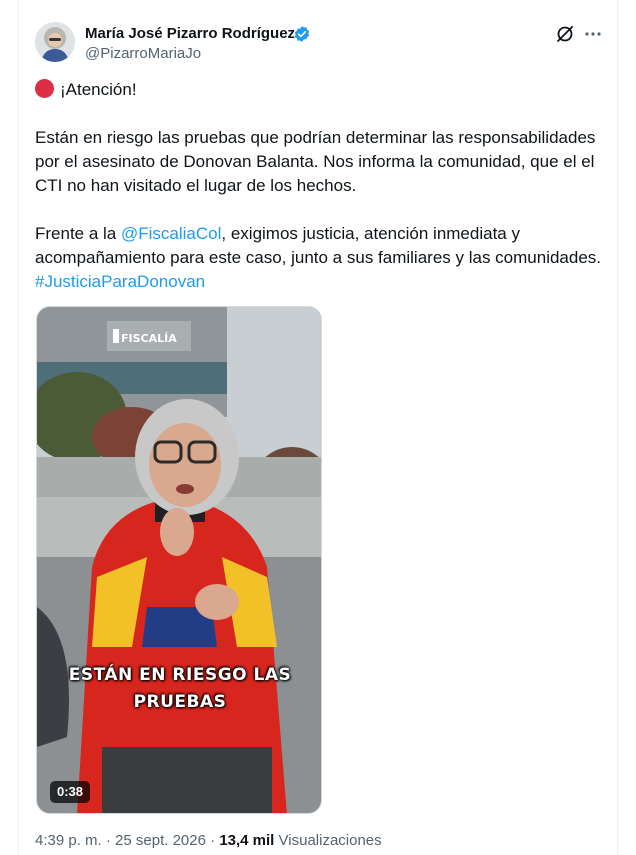 This screenshot has height=855, width=636. Describe the element at coordinates (68, 840) in the screenshot. I see `tweet-time: 4:39 p. m.` at that location.